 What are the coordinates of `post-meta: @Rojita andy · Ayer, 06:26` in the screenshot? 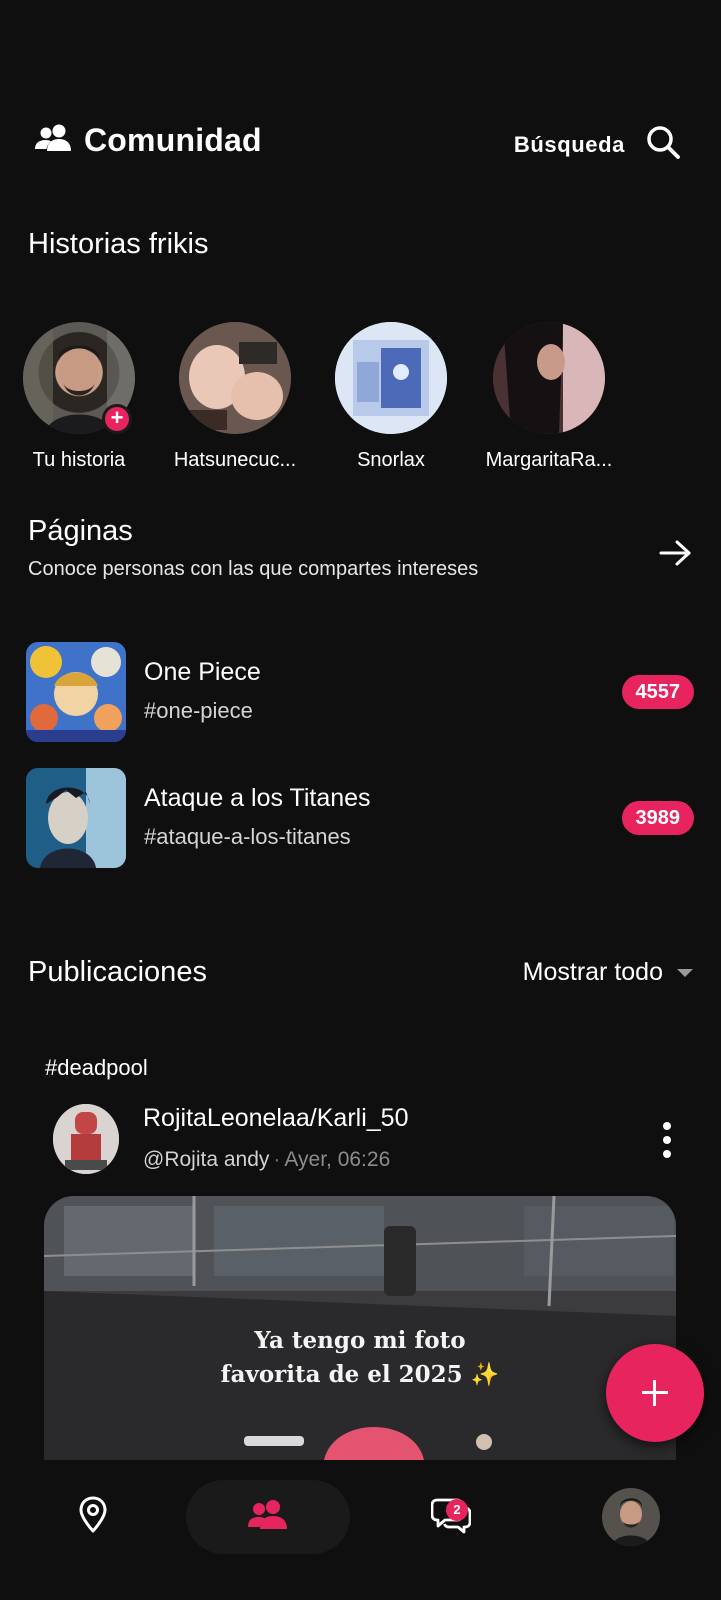 It's located at (266, 1160).